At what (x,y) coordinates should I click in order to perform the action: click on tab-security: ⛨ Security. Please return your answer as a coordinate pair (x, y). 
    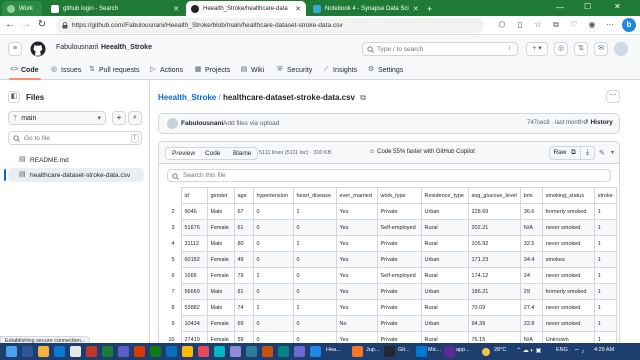
    Looking at the image, I should click on (294, 70).